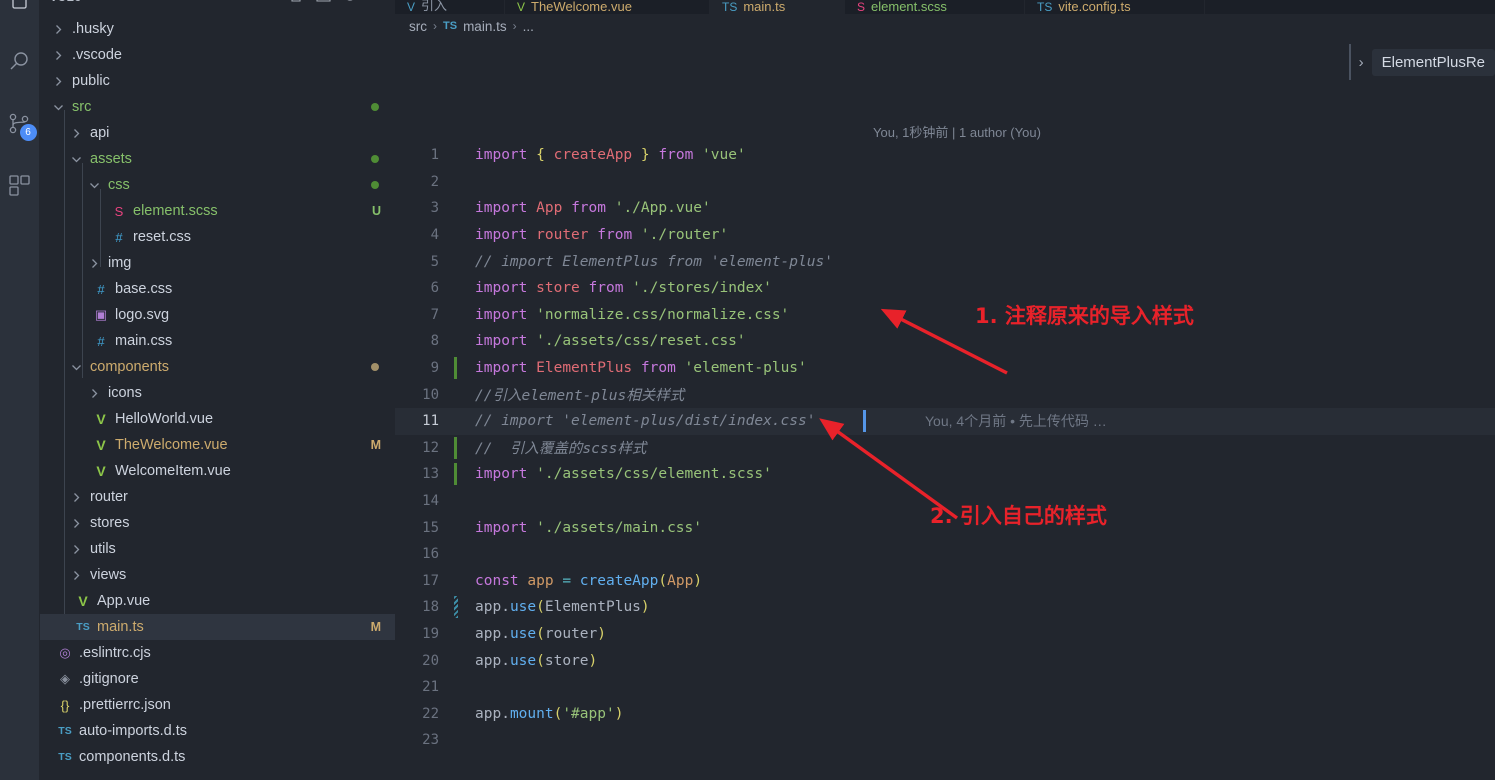  Describe the element at coordinates (777, 7) in the screenshot. I see `editor-tab-main-ts: TS main.ts` at that location.